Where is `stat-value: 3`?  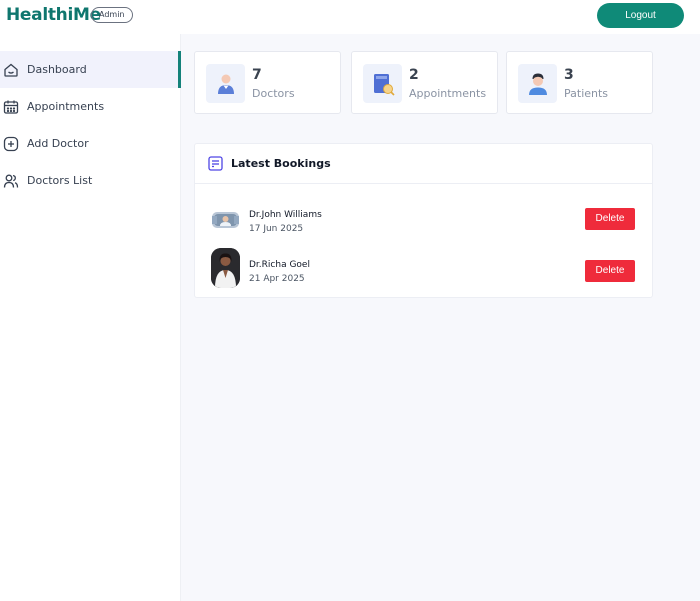 stat-value: 3 is located at coordinates (569, 75).